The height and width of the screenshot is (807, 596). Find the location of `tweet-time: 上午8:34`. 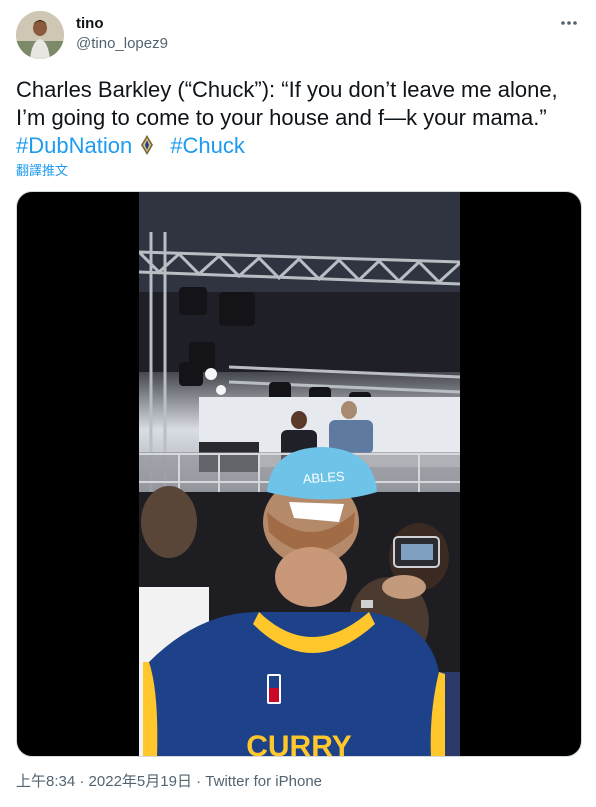

tweet-time: 上午8:34 is located at coordinates (45, 781).